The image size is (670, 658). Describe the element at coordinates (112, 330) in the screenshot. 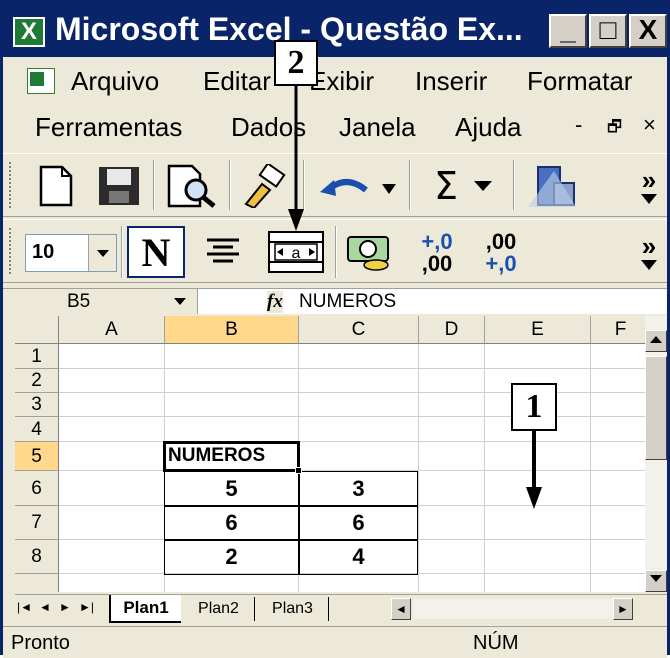

I see `column-header-a: A` at that location.